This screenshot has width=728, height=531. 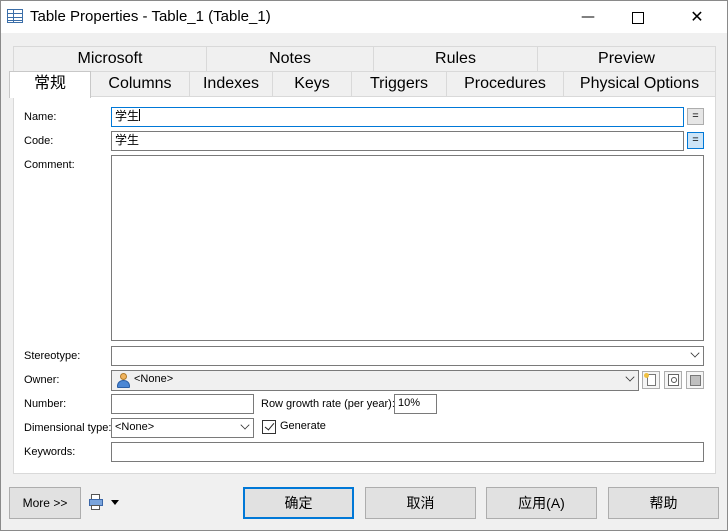 What do you see at coordinates (45, 404) in the screenshot?
I see `number-label: Number:` at bounding box center [45, 404].